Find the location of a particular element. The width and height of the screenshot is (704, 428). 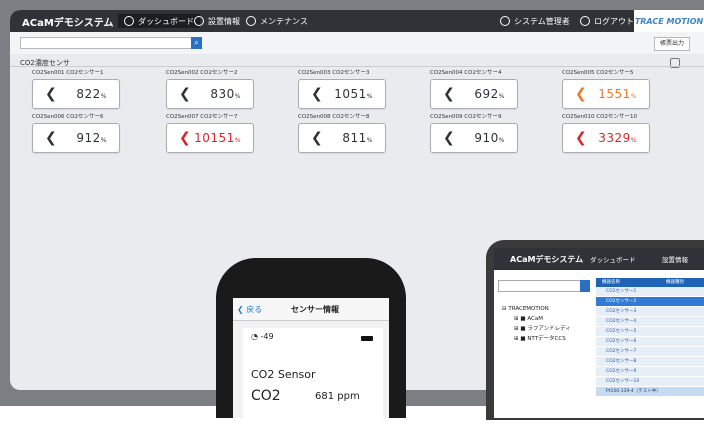

sensor-label: CO2Sen007 CO2センサー7 is located at coordinates (202, 117).